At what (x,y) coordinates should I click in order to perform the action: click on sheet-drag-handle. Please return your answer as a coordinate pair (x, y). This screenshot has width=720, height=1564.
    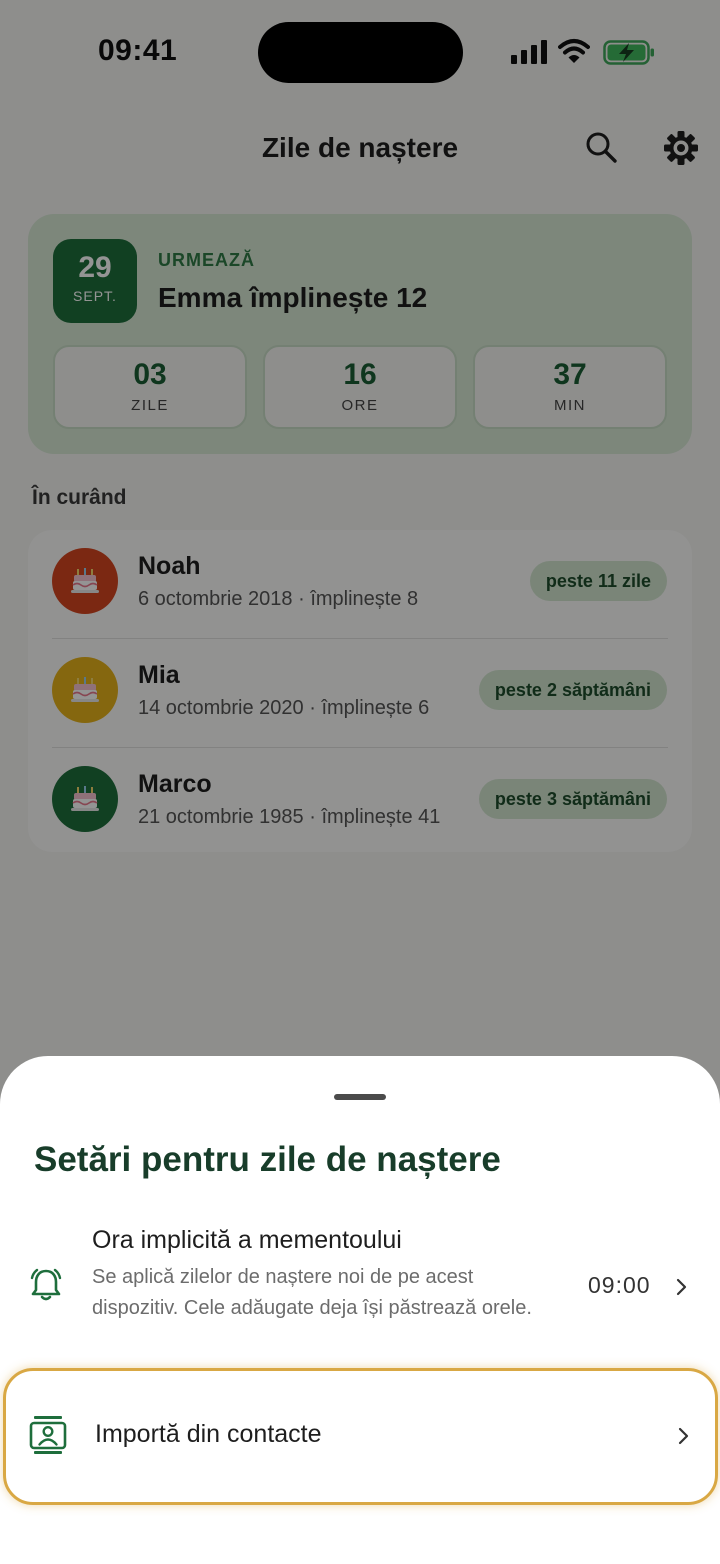
    Looking at the image, I should click on (360, 1097).